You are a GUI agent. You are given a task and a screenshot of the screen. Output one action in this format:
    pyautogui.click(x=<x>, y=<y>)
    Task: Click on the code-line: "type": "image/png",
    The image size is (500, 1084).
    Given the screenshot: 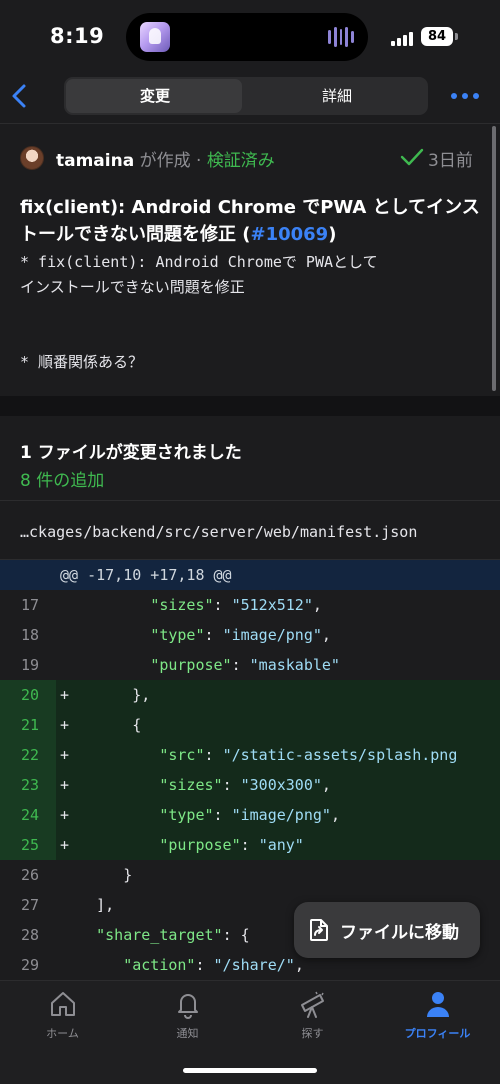 What is the action you would take?
    pyautogui.click(x=195, y=635)
    